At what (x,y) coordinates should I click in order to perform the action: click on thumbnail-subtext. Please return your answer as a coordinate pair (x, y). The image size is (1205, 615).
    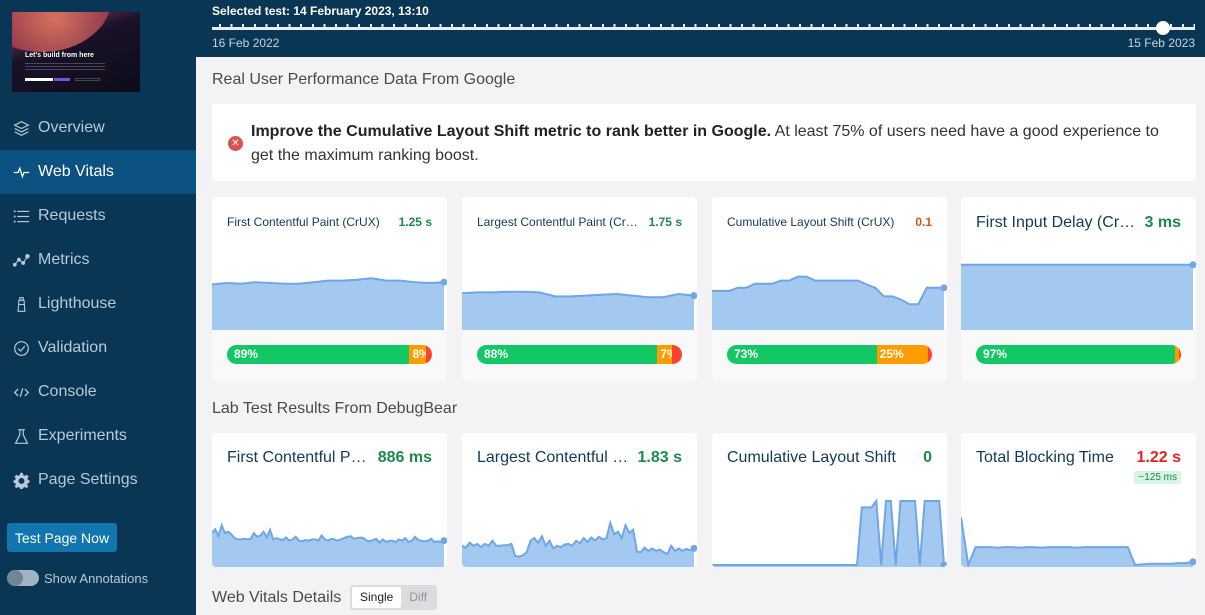
    Looking at the image, I should click on (65, 67).